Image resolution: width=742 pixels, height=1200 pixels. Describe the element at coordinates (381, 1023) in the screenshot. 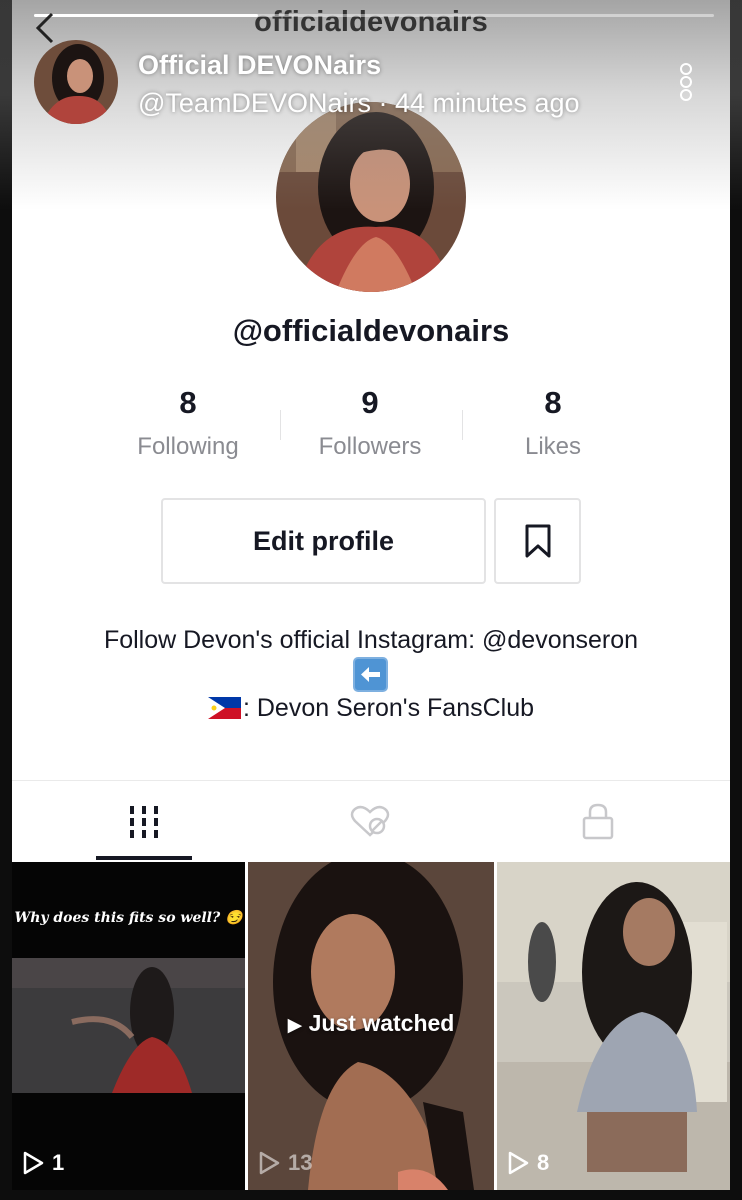

I see `just-watched-text: Just watched` at that location.